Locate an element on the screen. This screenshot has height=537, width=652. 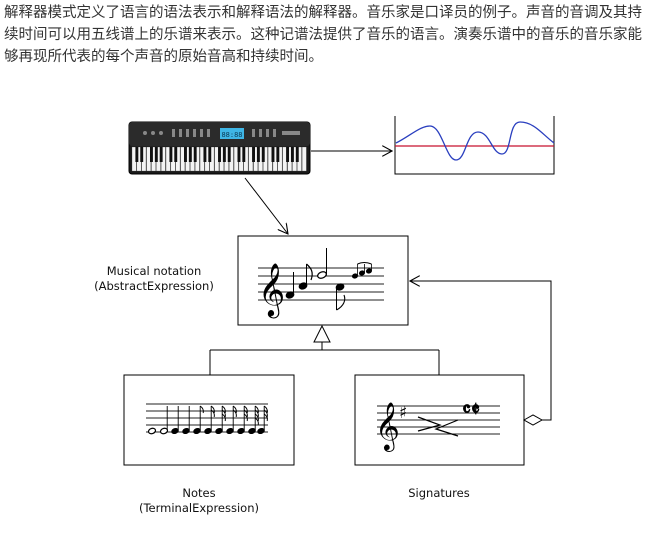
abstract-expression-sublabel: (AbstractExpression) is located at coordinates (154, 286).